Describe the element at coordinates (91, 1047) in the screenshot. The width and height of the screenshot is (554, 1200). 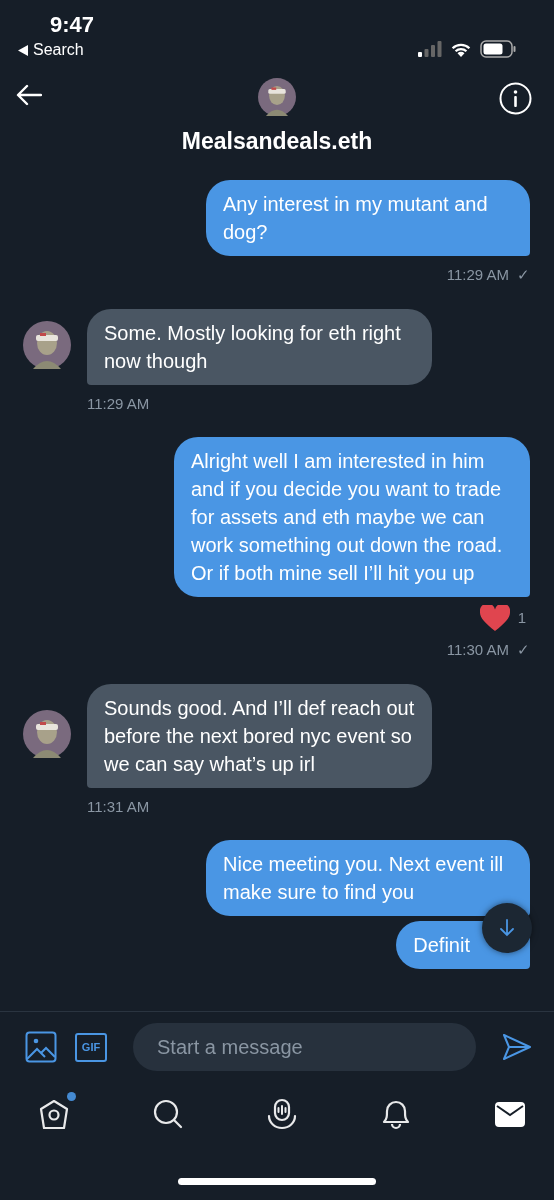
I see `gif-button: GIF` at that location.